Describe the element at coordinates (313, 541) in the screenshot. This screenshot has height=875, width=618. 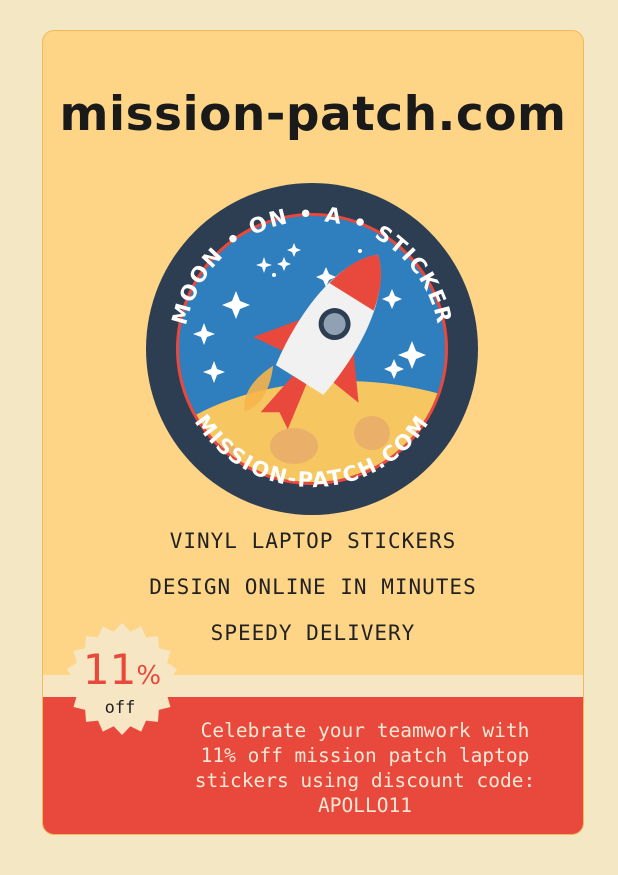
I see `tagline-1: VINYL LAPTOP STICKERS` at that location.